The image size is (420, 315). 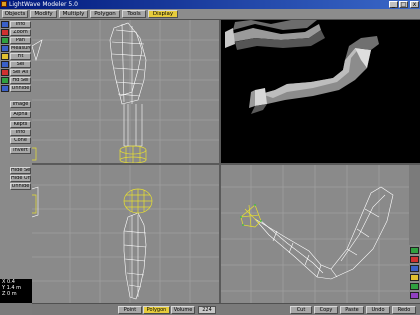 What do you see at coordinates (5, 24) in the screenshot?
I see `modeler-icon` at bounding box center [5, 24].